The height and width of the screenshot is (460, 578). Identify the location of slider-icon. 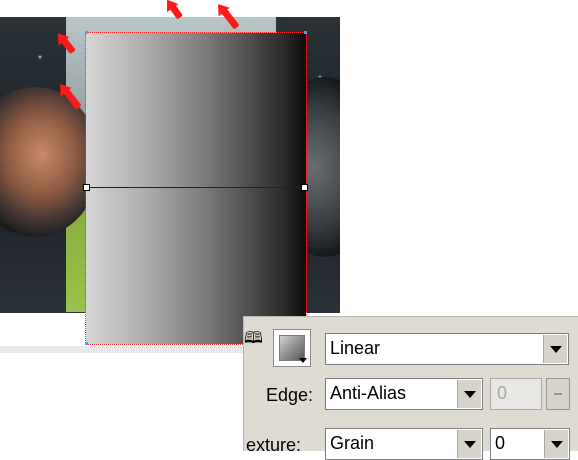
(558, 394).